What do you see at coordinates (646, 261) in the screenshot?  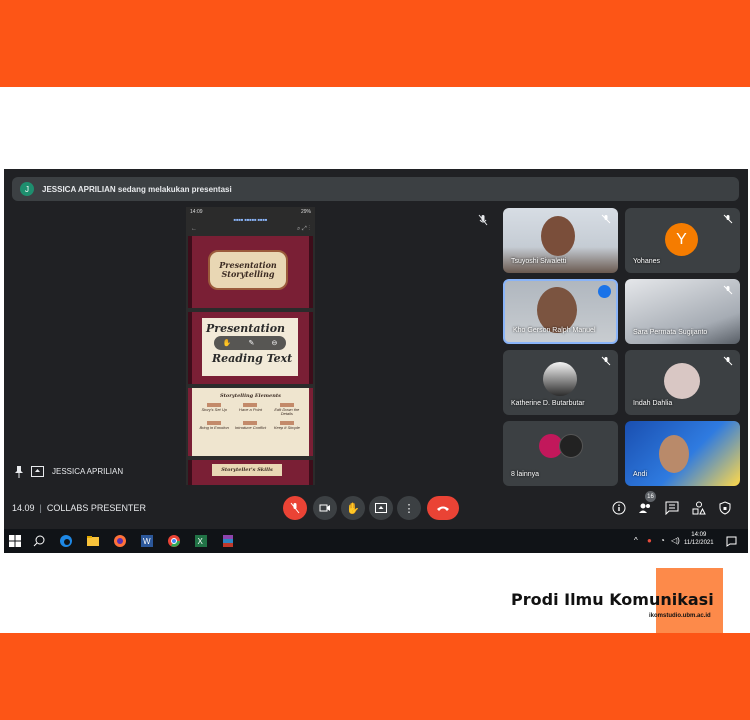 I see `participant-name: Yohanes` at bounding box center [646, 261].